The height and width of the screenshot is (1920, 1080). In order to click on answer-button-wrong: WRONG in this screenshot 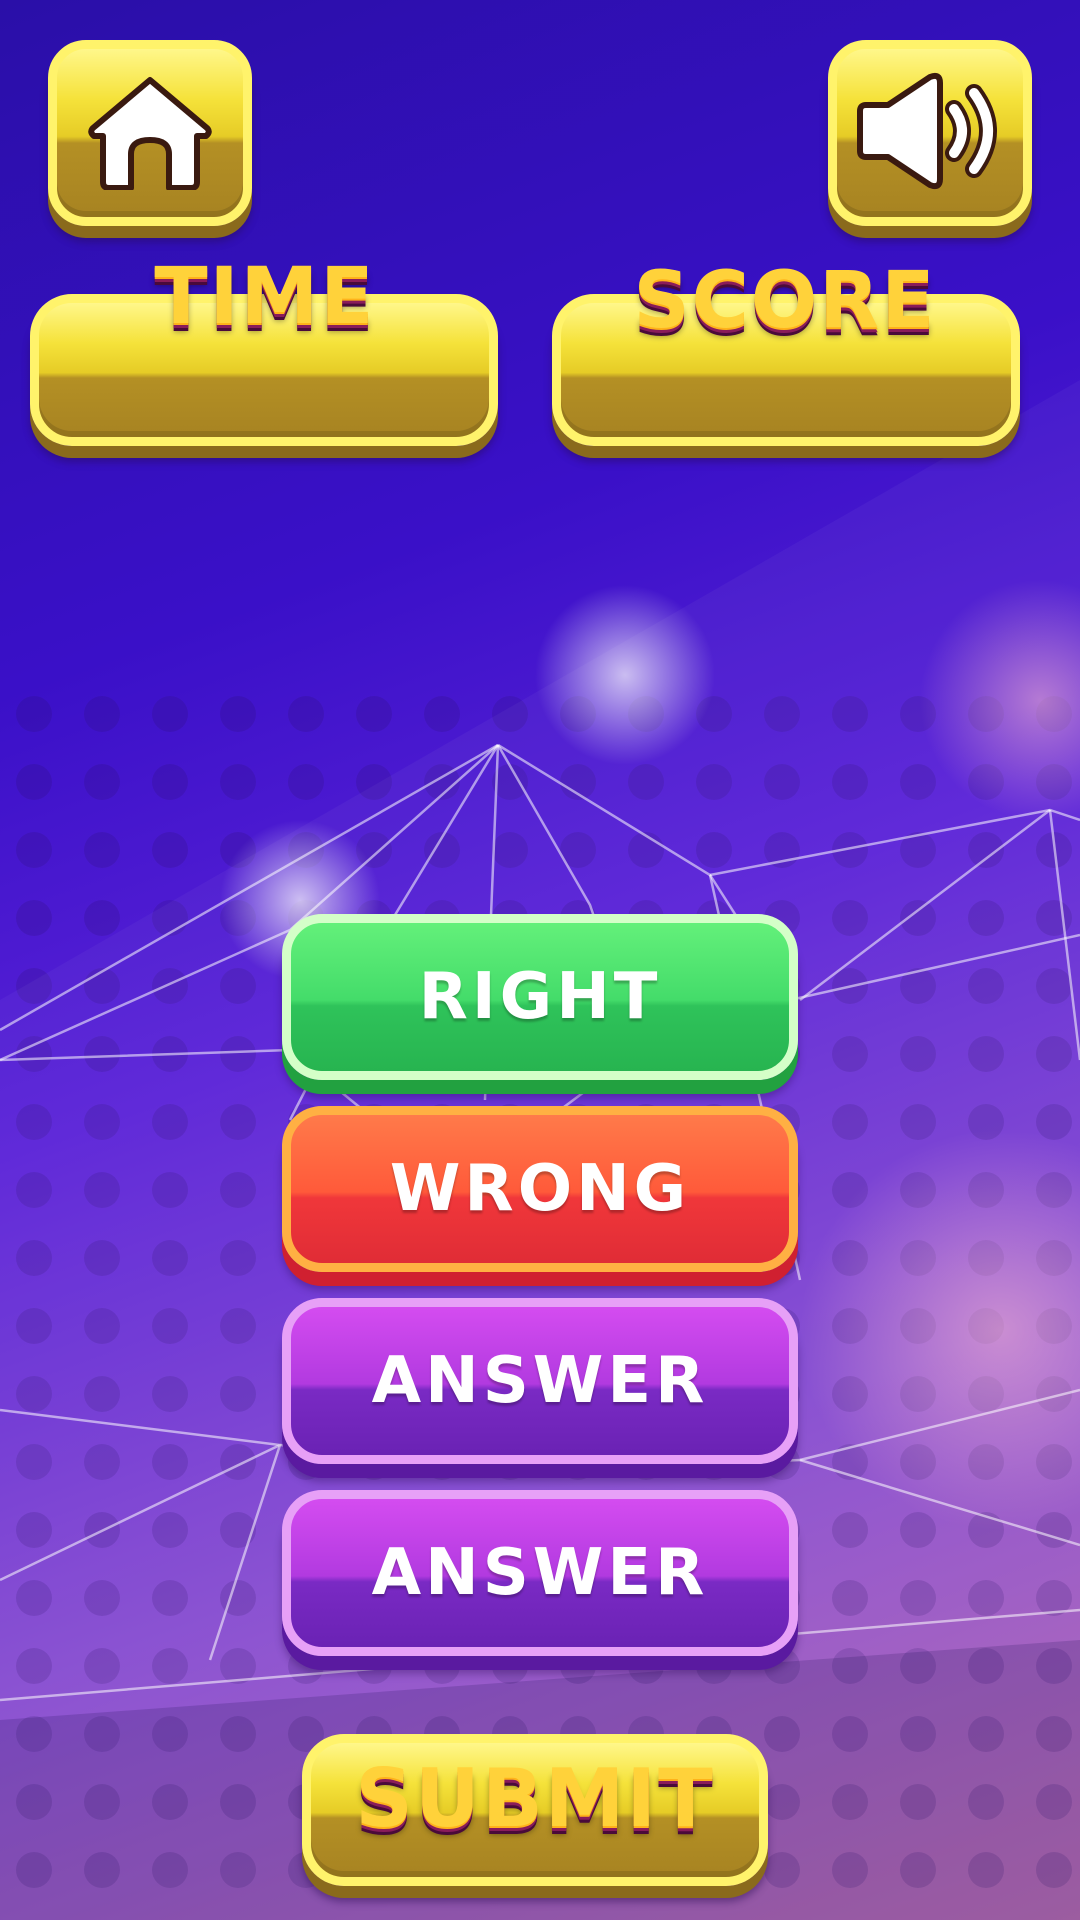, I will do `click(540, 1189)`.